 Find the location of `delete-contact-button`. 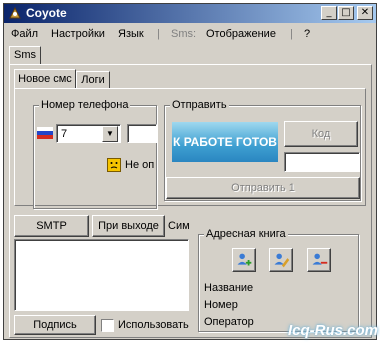

delete-contact-button is located at coordinates (319, 260).